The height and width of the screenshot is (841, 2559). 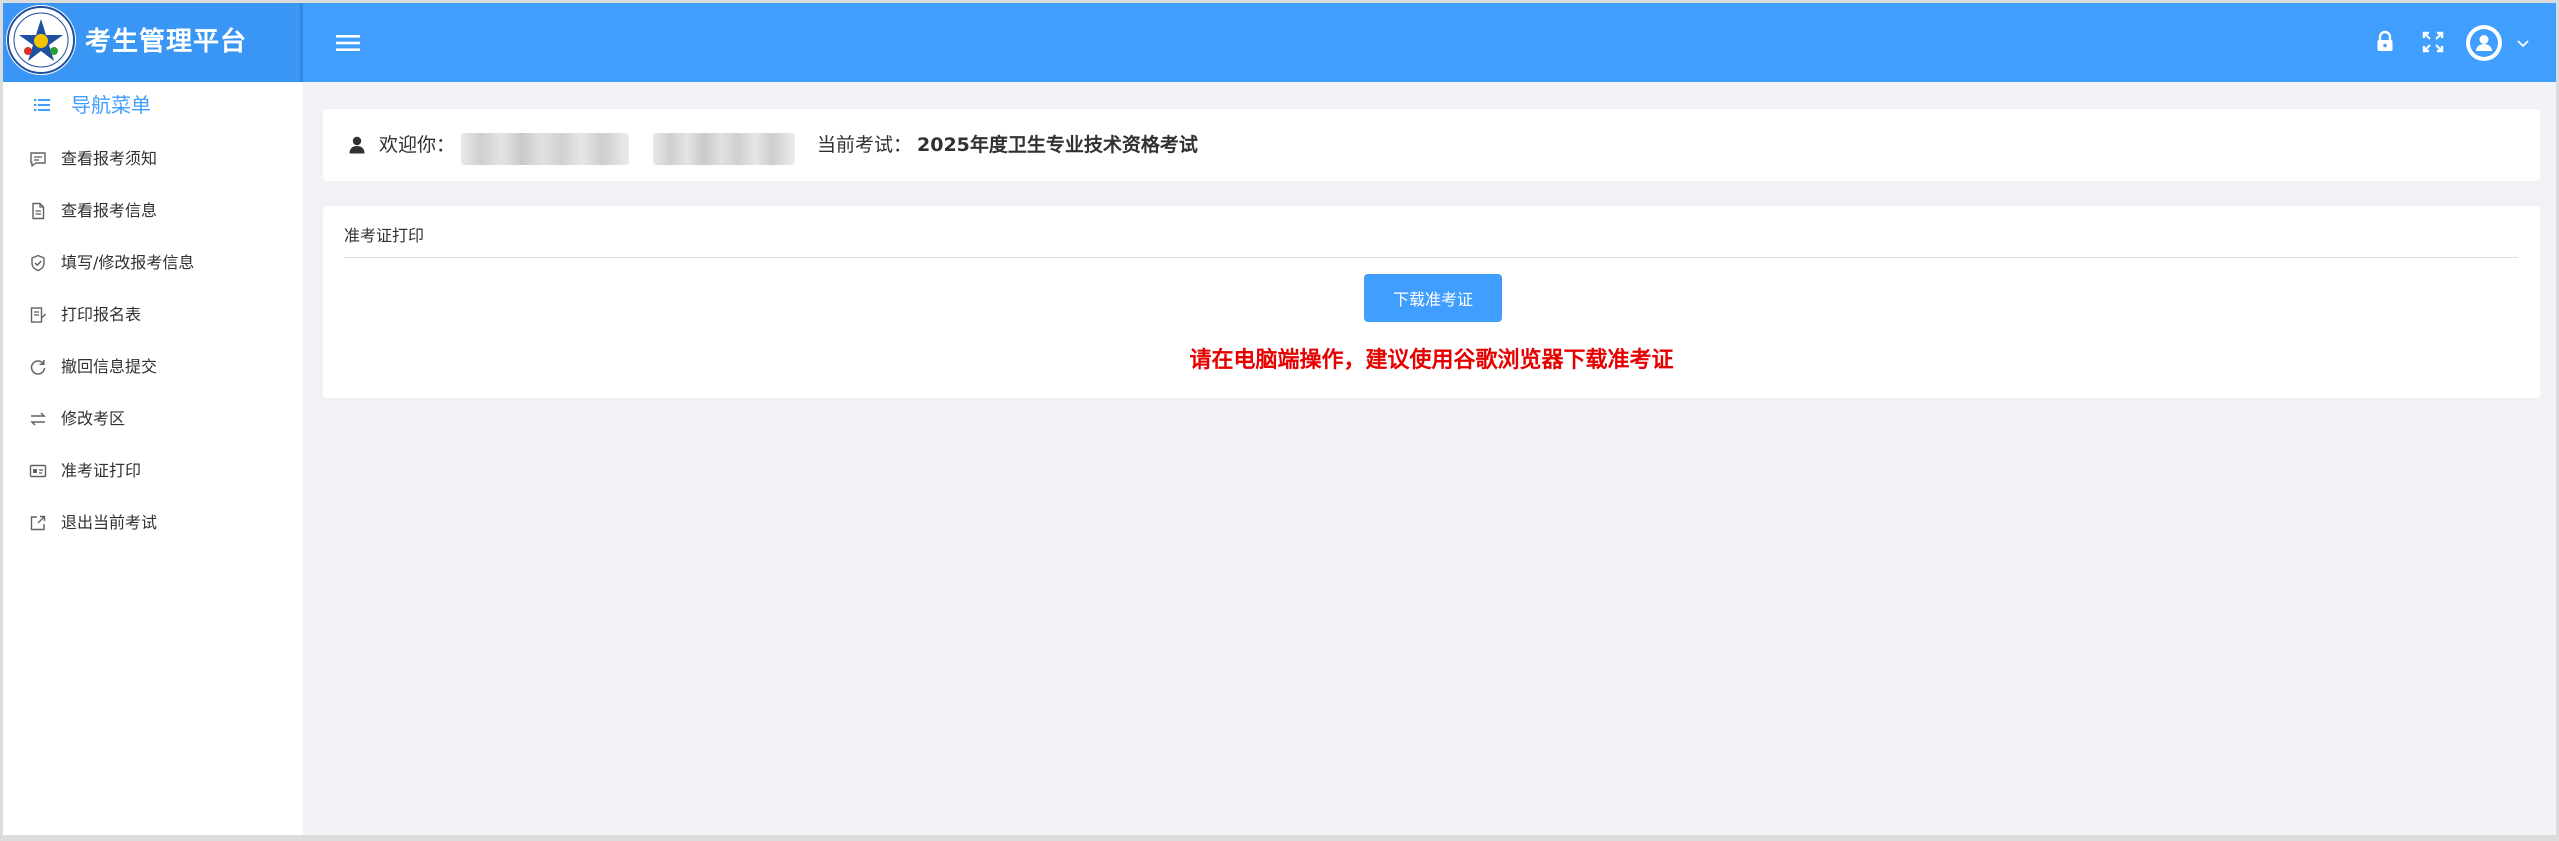 I want to click on sidebar-item-label: 查看报考信息, so click(x=109, y=210).